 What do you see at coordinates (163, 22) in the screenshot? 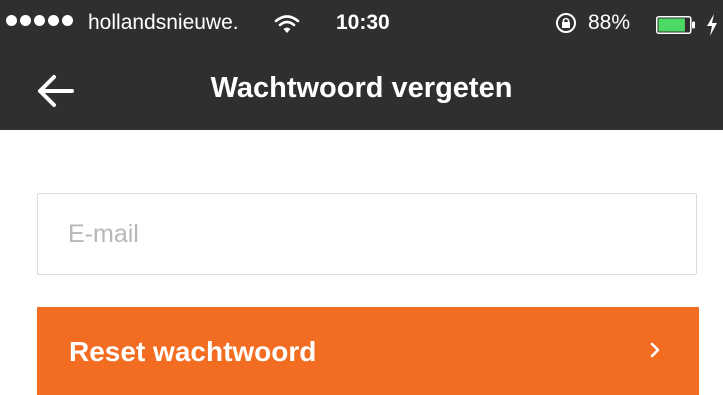
I see `carrier-name: hollandsnieuwe.` at bounding box center [163, 22].